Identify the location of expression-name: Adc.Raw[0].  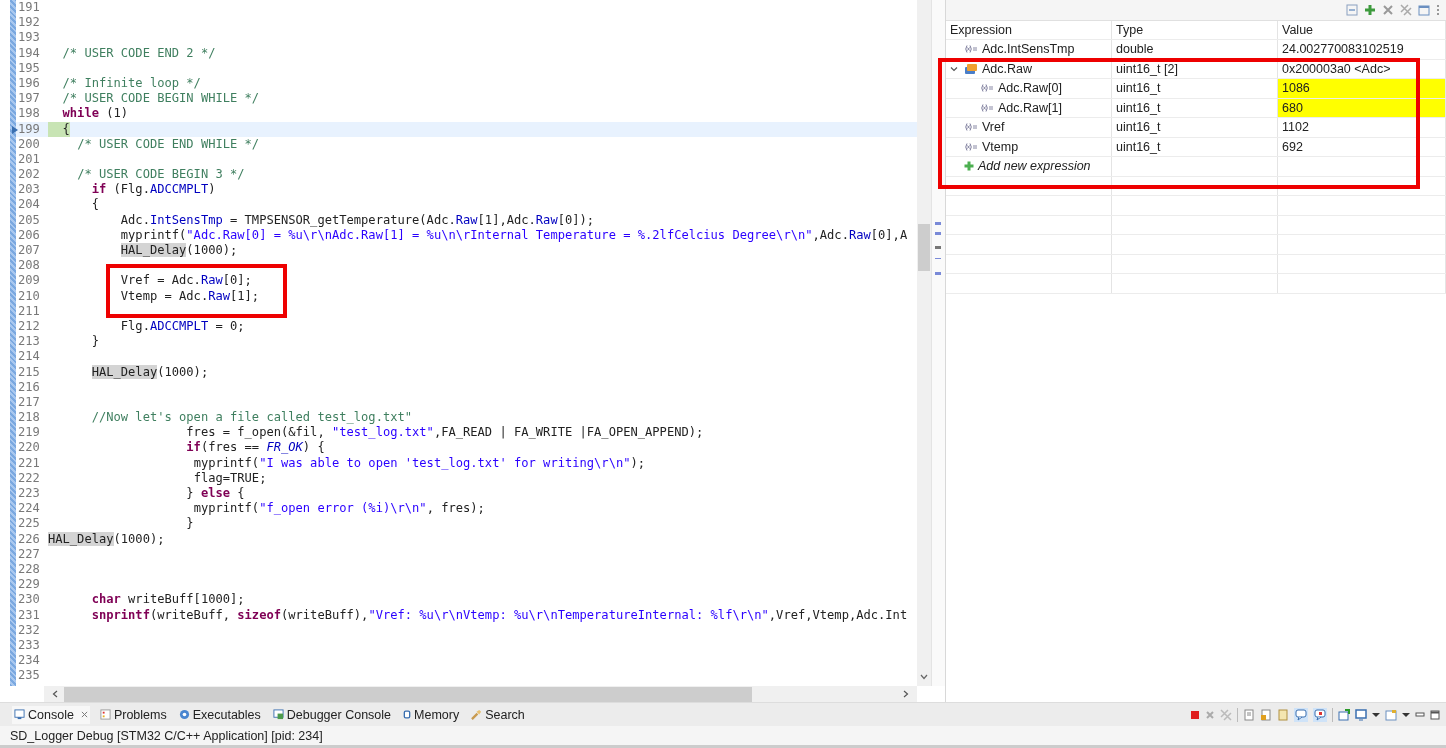
(1030, 88).